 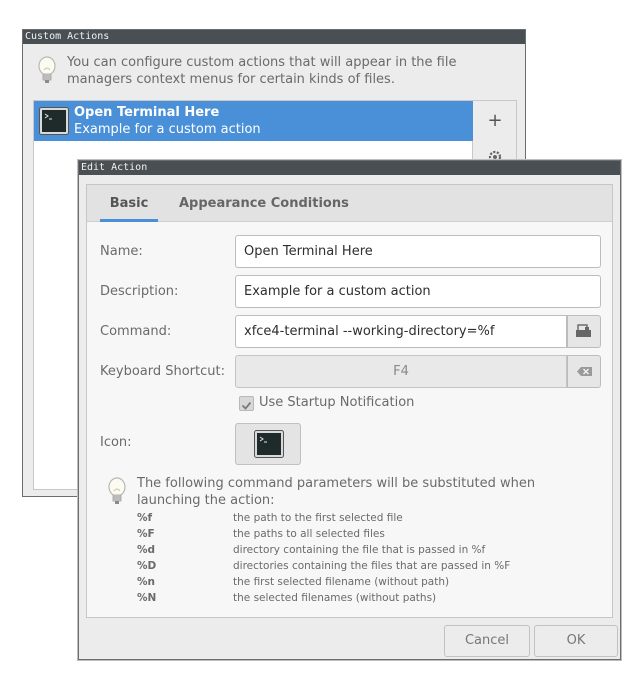 I want to click on window-title: Custom Actions, so click(x=274, y=37).